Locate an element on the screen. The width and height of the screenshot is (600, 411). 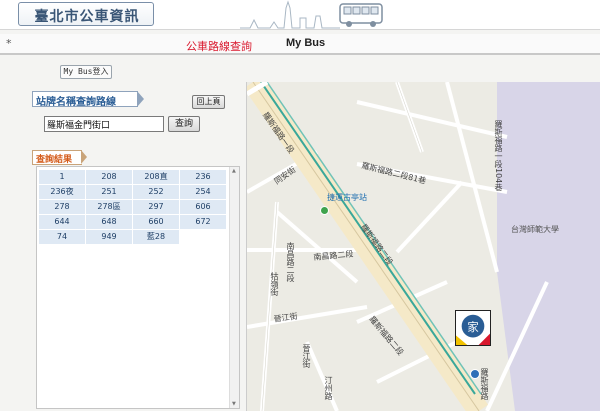
route-item: 297 is located at coordinates (156, 207).